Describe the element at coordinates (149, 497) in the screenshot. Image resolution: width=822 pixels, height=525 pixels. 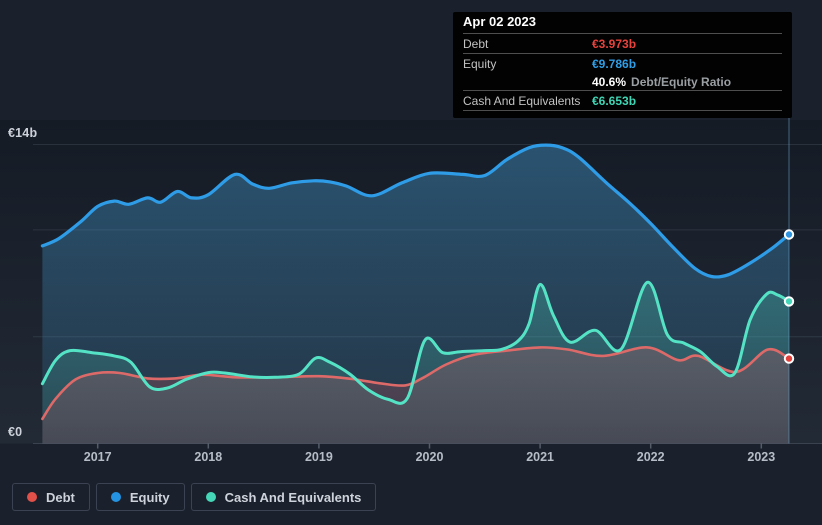
I see `legend-label: Equity` at that location.